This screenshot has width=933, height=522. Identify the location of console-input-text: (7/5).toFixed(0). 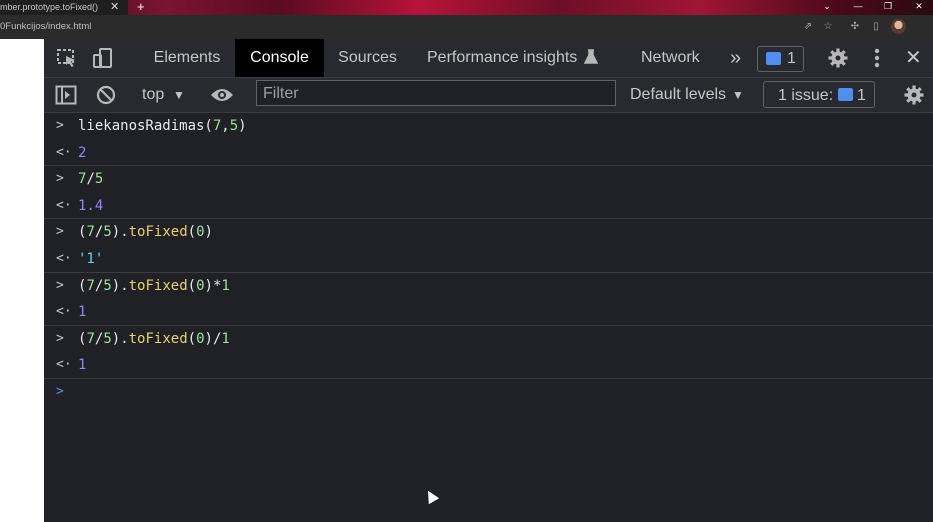
(145, 232).